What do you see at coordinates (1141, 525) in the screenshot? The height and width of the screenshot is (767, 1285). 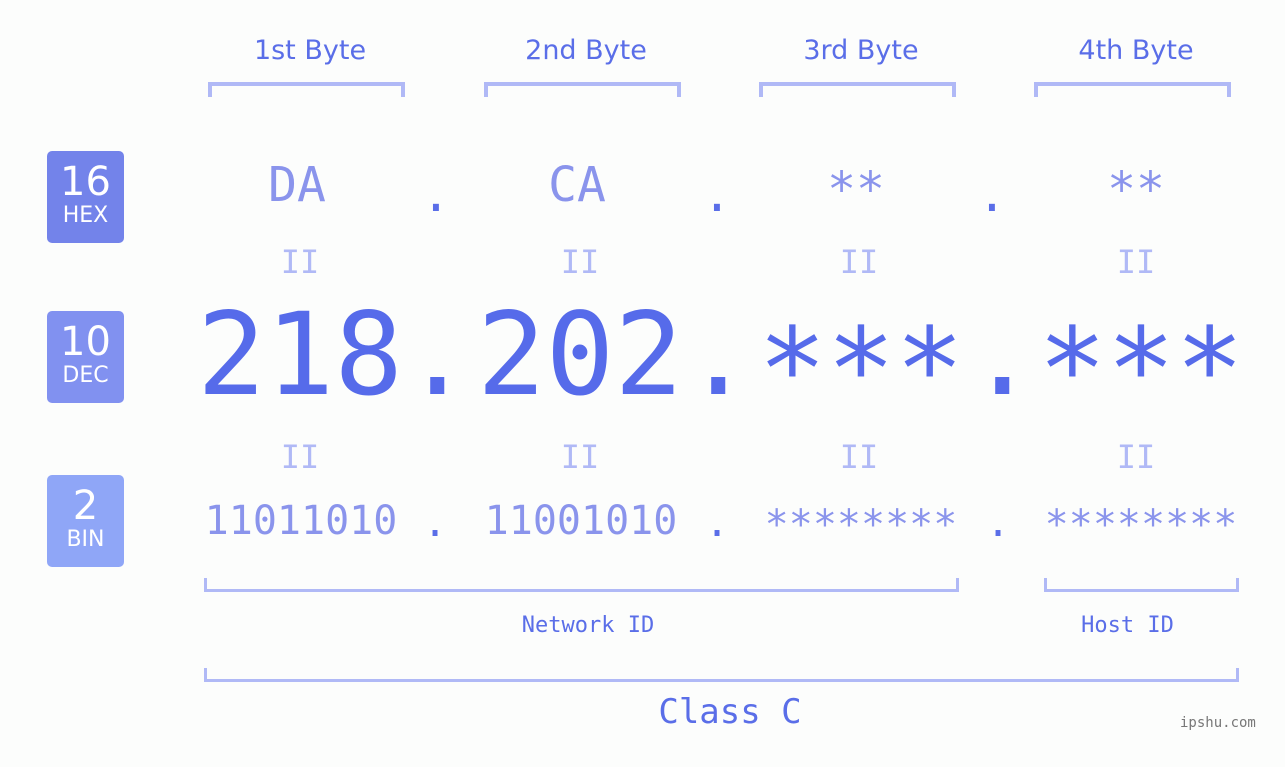 I see `bin-byte-4: ********` at bounding box center [1141, 525].